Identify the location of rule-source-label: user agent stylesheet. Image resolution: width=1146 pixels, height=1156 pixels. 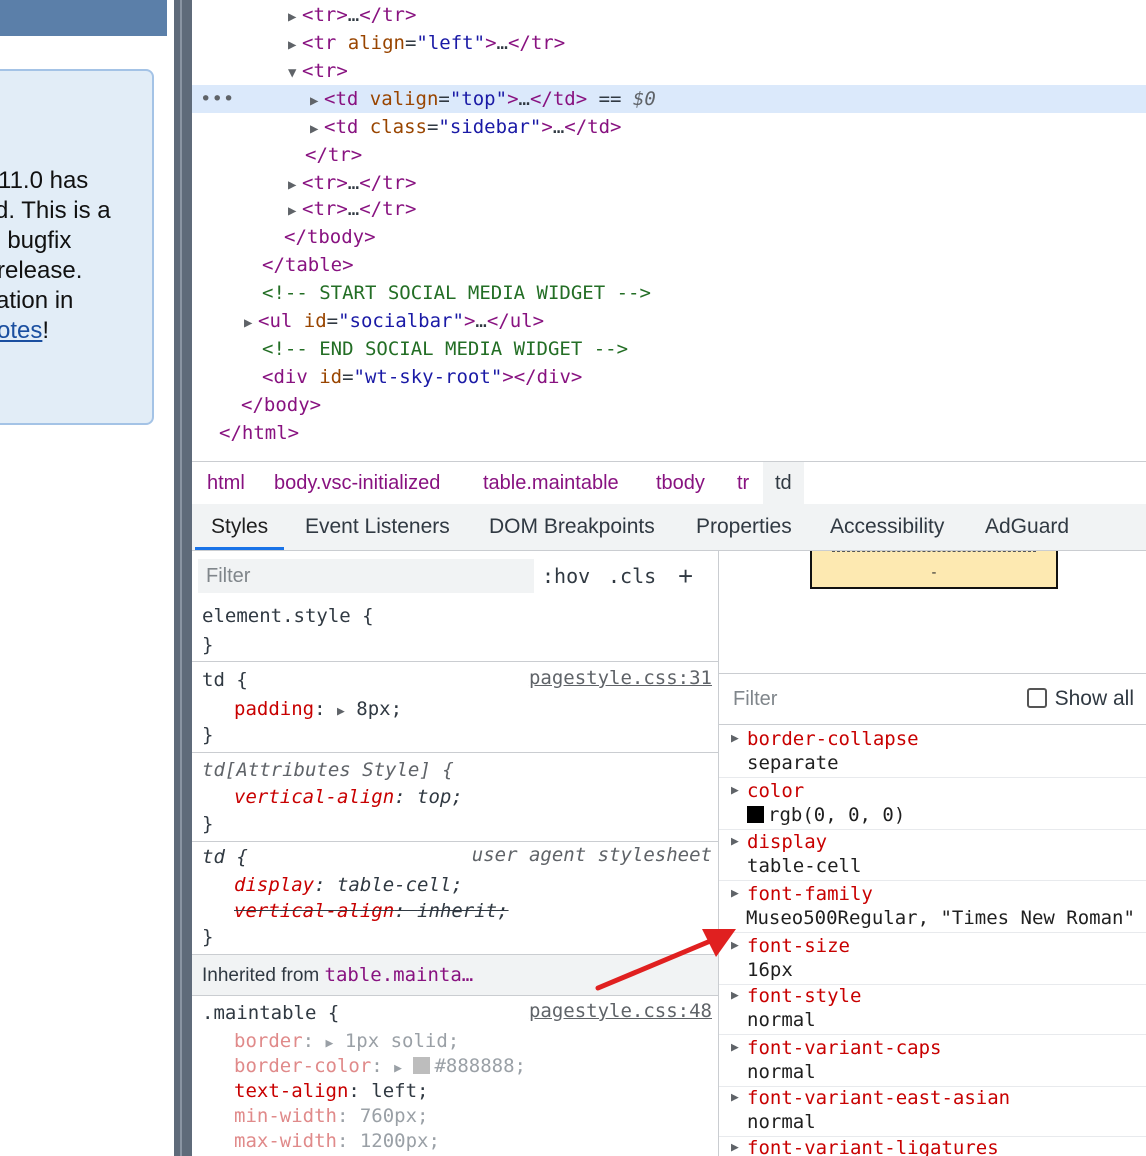
(591, 855).